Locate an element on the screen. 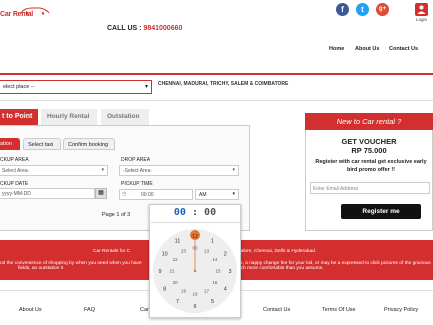 This screenshot has height=325, width=433. logo: Car Rental is located at coordinates (26, 14).